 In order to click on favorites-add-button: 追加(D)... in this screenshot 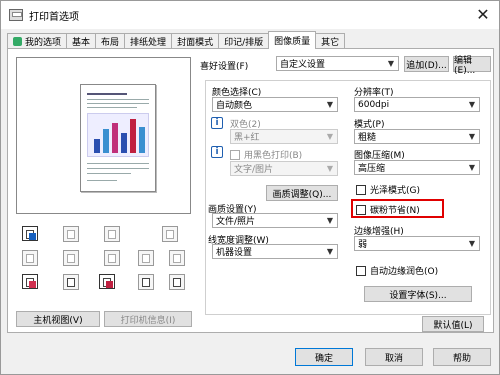, I will do `click(426, 64)`.